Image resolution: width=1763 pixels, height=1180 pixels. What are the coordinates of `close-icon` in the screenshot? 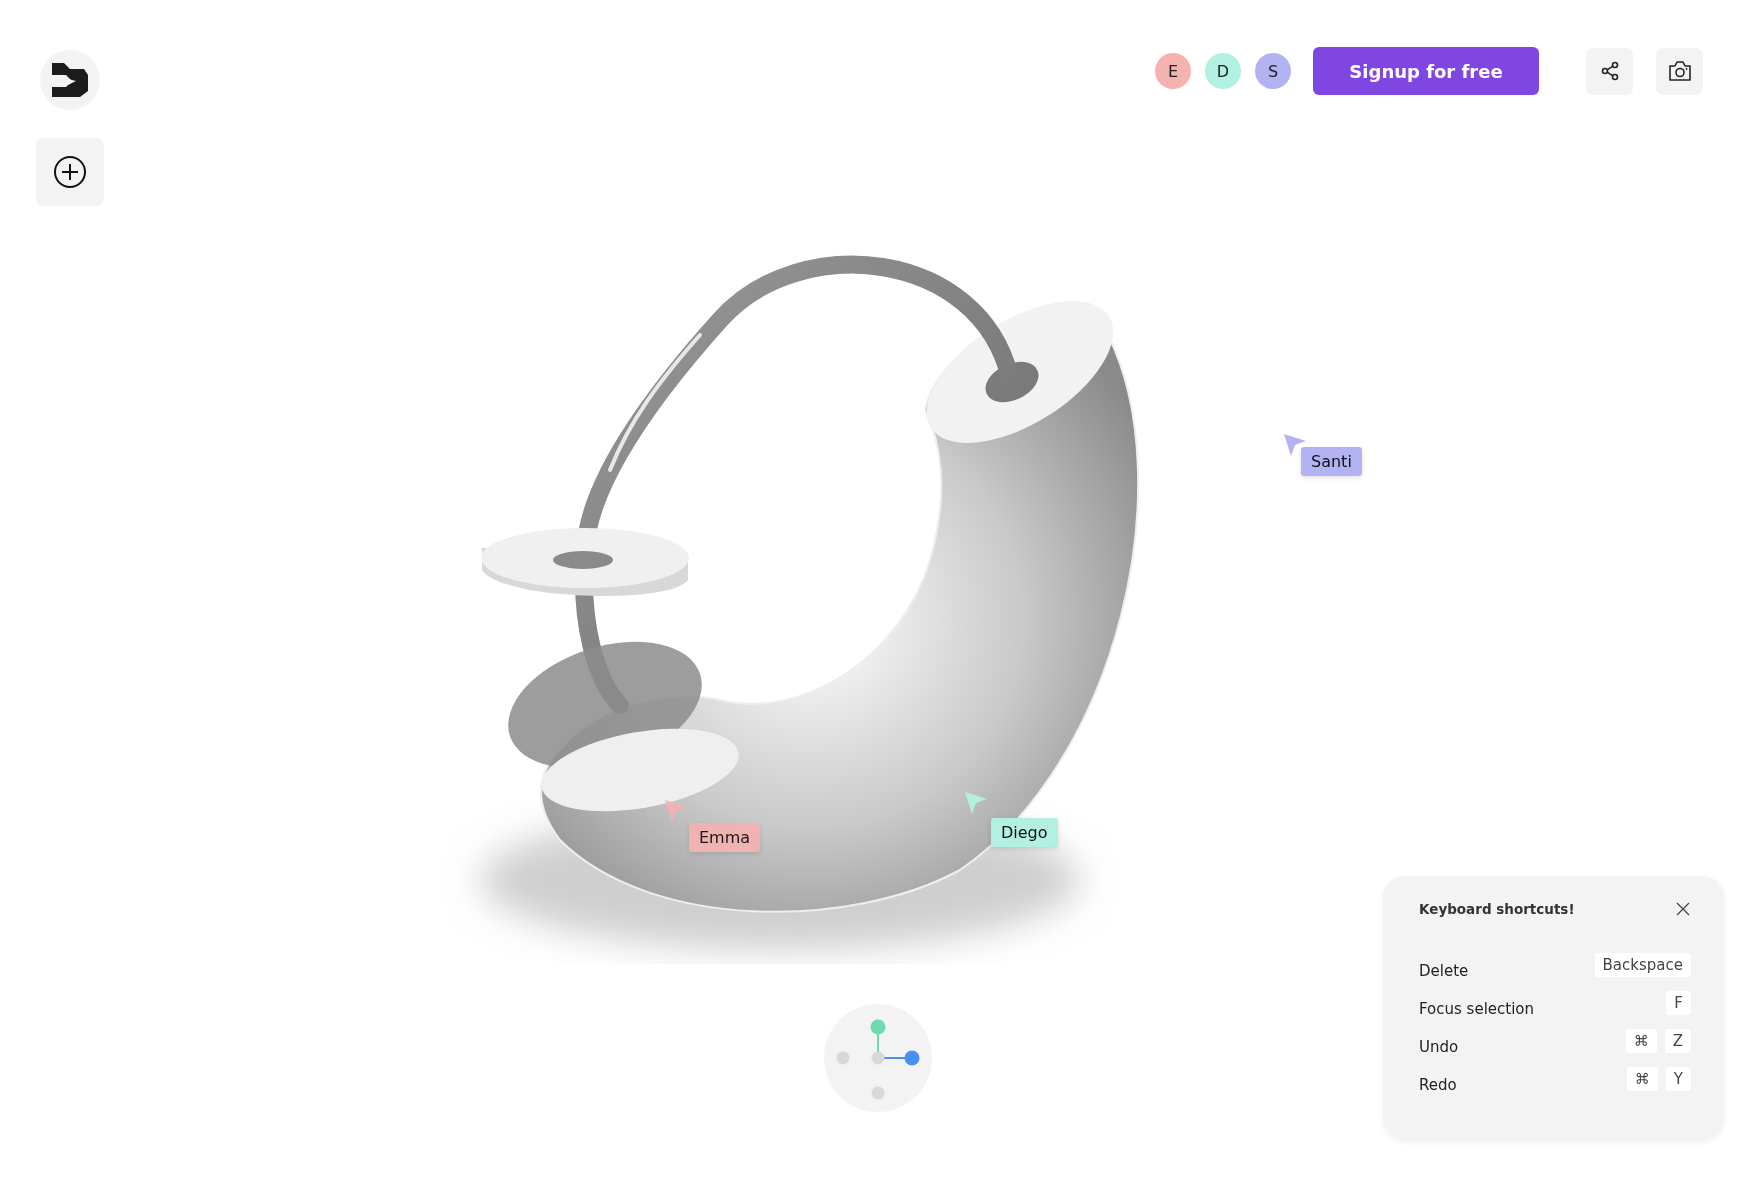 It's located at (1683, 909).